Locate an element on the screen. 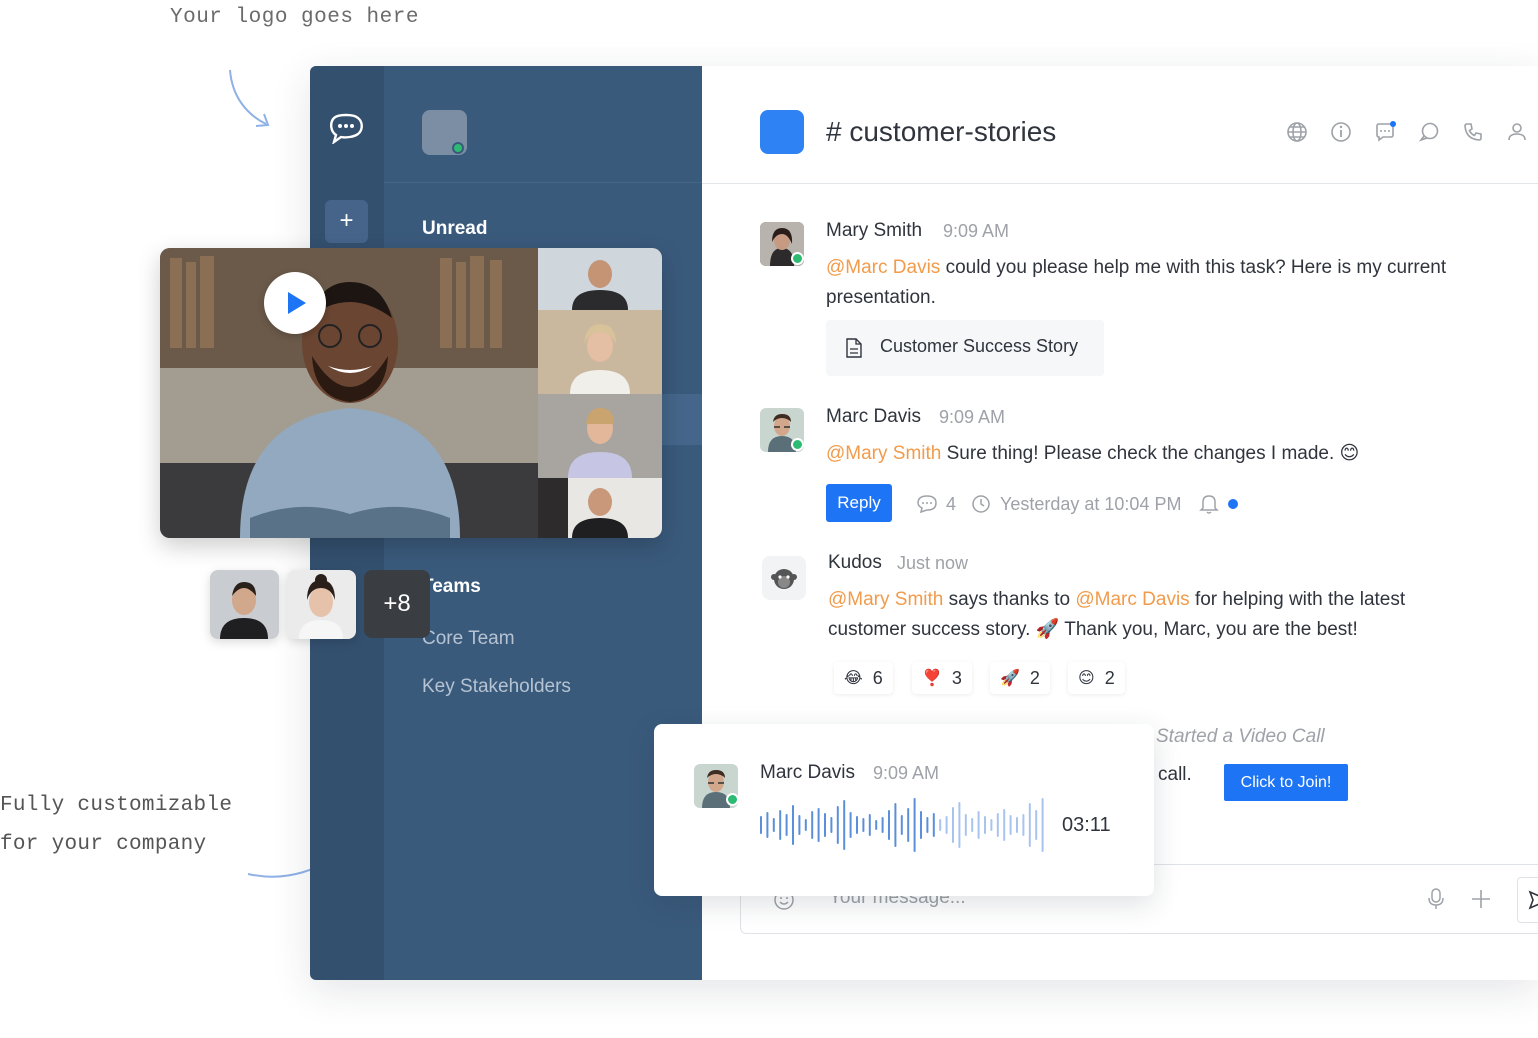 The image size is (1538, 1038). message-author: Marc Davis is located at coordinates (873, 417).